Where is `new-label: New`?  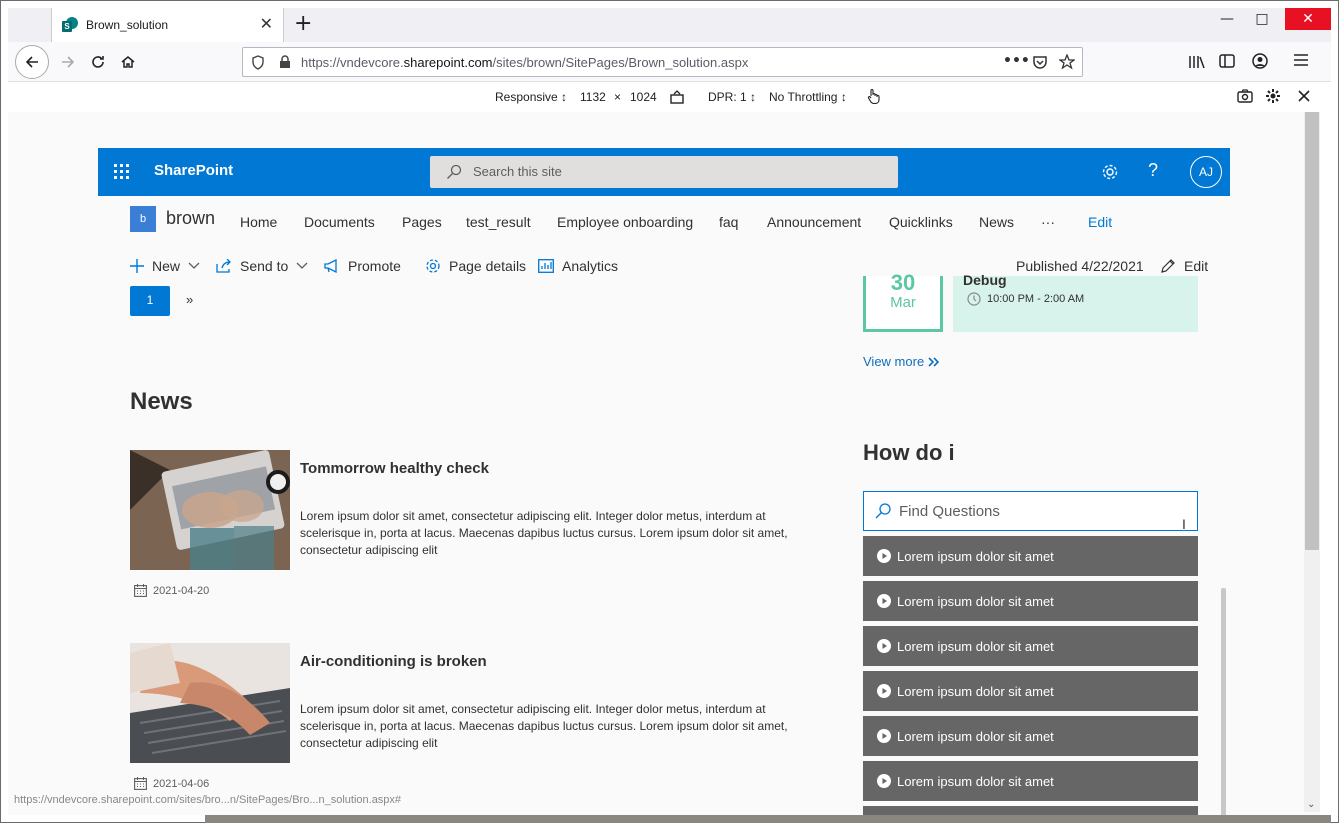
new-label: New is located at coordinates (166, 266).